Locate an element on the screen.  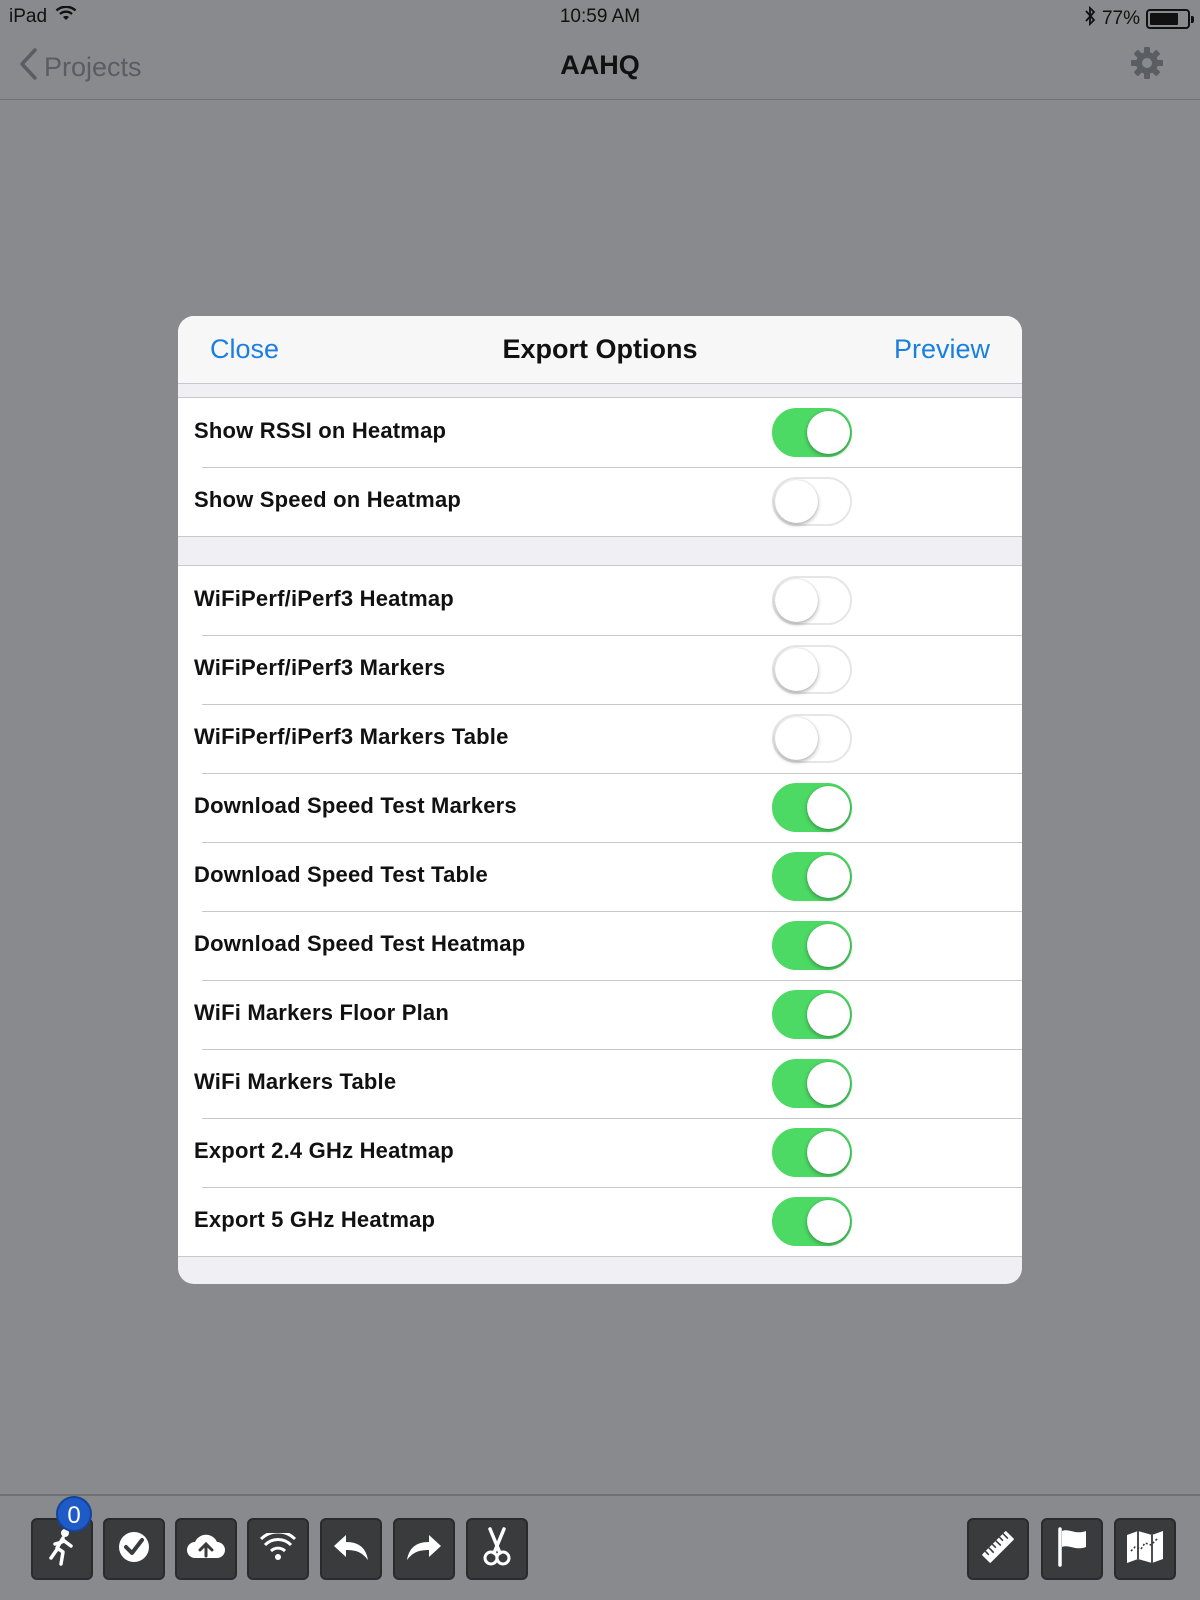
map-icon is located at coordinates (1145, 1549).